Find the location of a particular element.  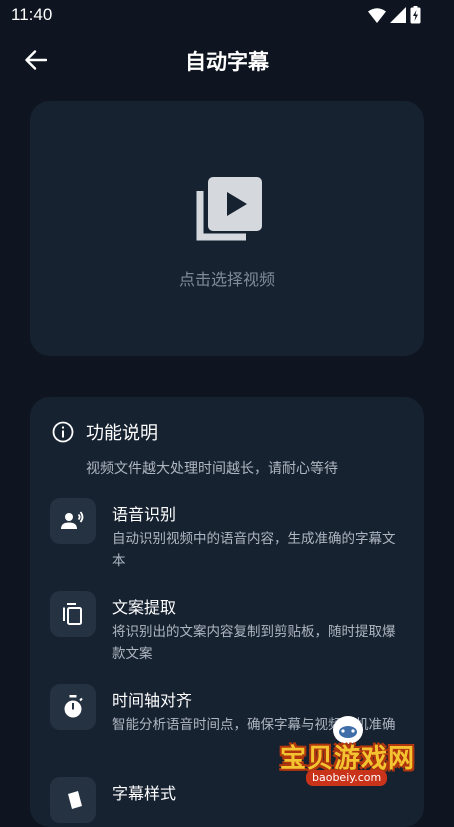

info-subtitle: 视频文件越大处理时间越长，请耐心等待 is located at coordinates (212, 469).